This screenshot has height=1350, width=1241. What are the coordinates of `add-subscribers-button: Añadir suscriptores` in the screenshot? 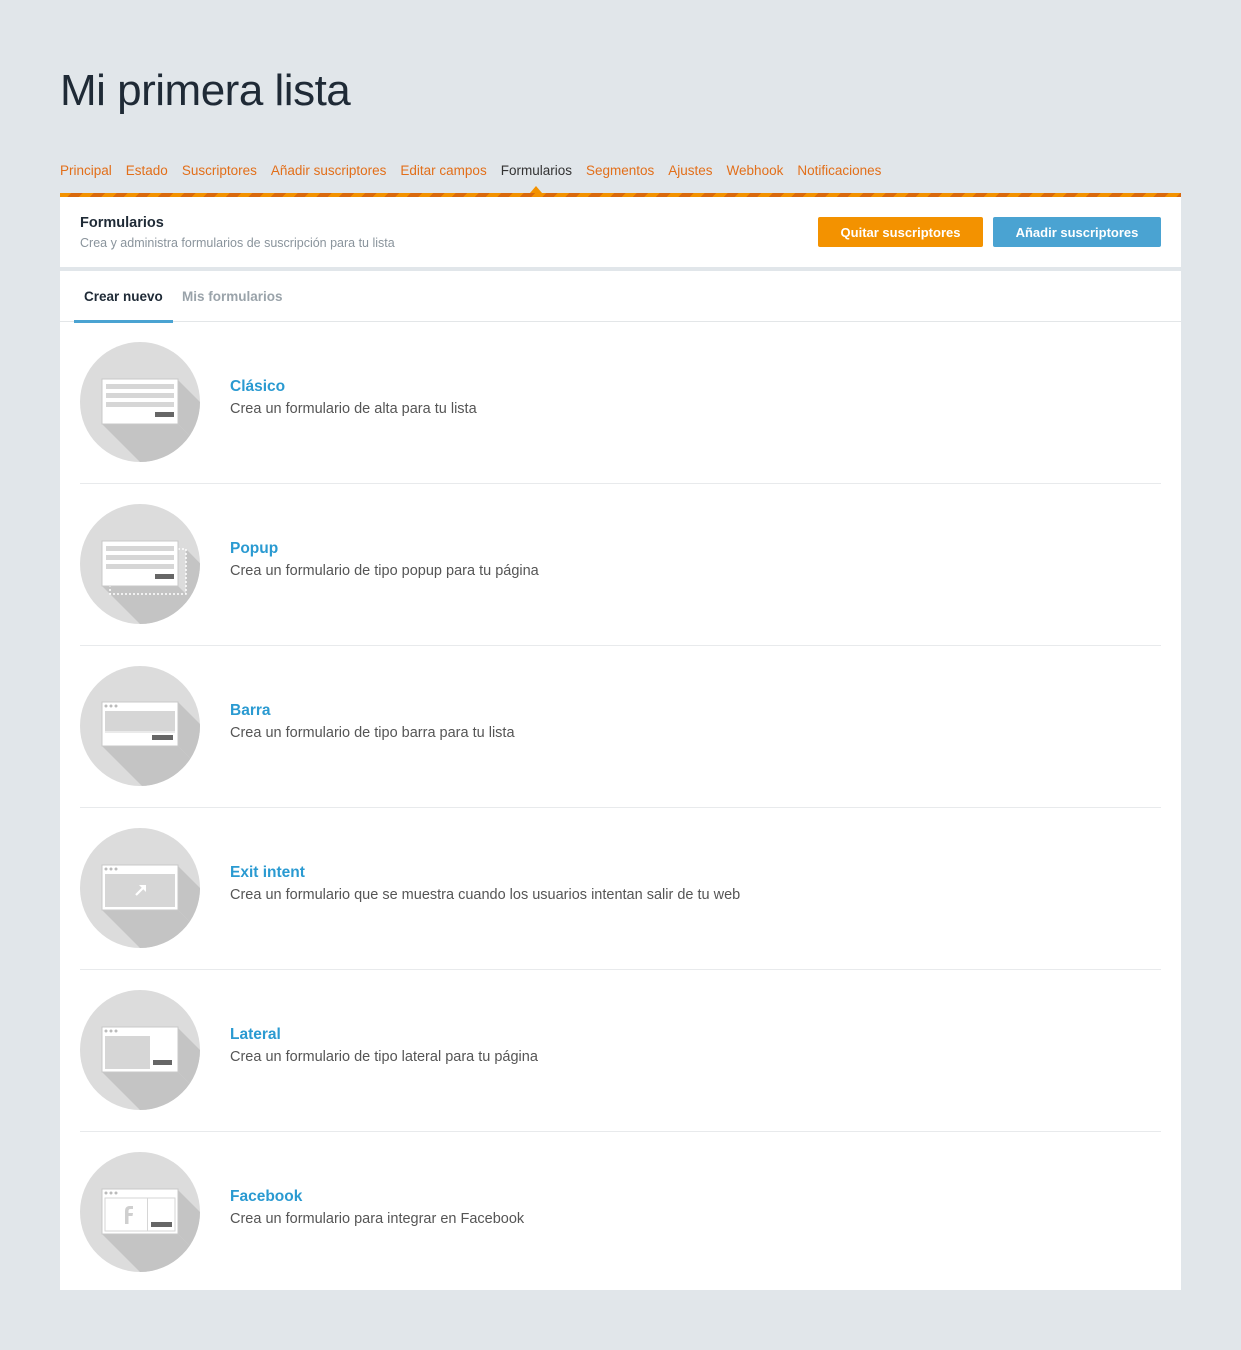 It's located at (1077, 232).